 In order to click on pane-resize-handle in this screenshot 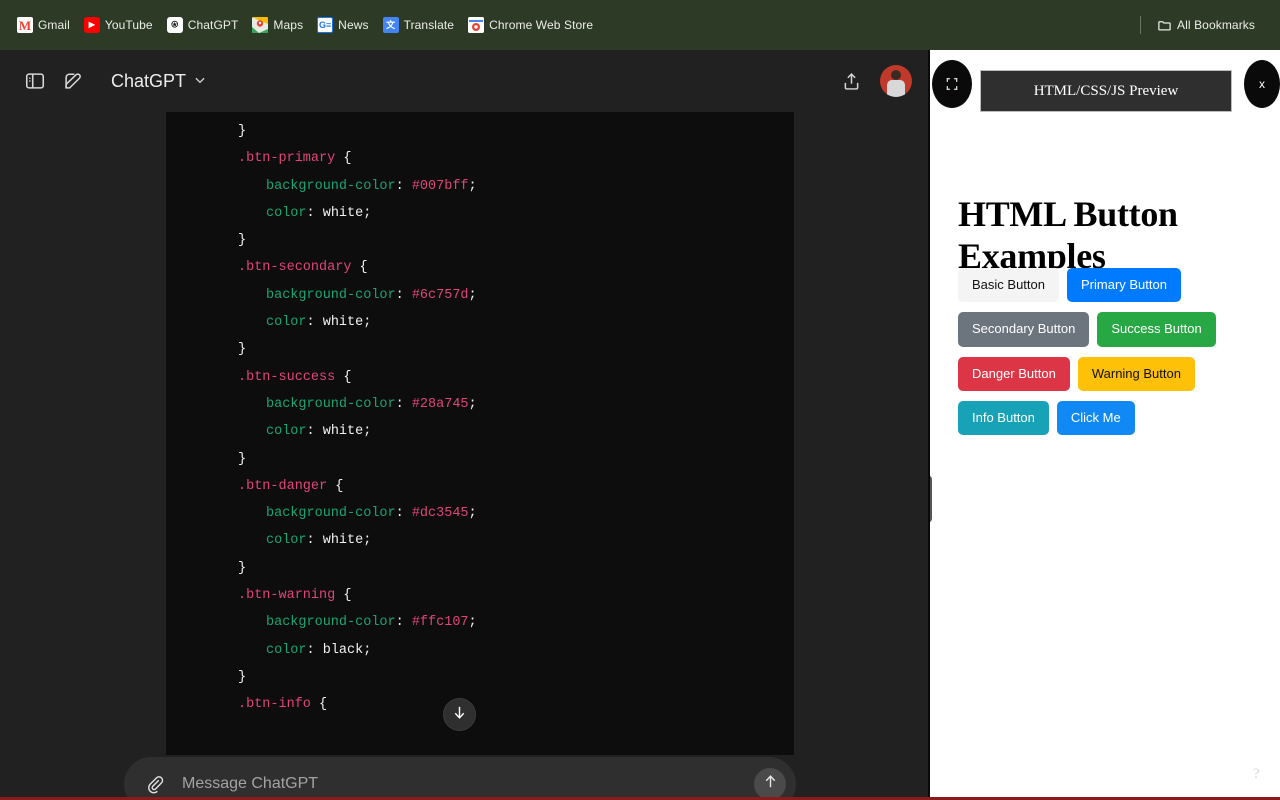, I will do `click(931, 499)`.